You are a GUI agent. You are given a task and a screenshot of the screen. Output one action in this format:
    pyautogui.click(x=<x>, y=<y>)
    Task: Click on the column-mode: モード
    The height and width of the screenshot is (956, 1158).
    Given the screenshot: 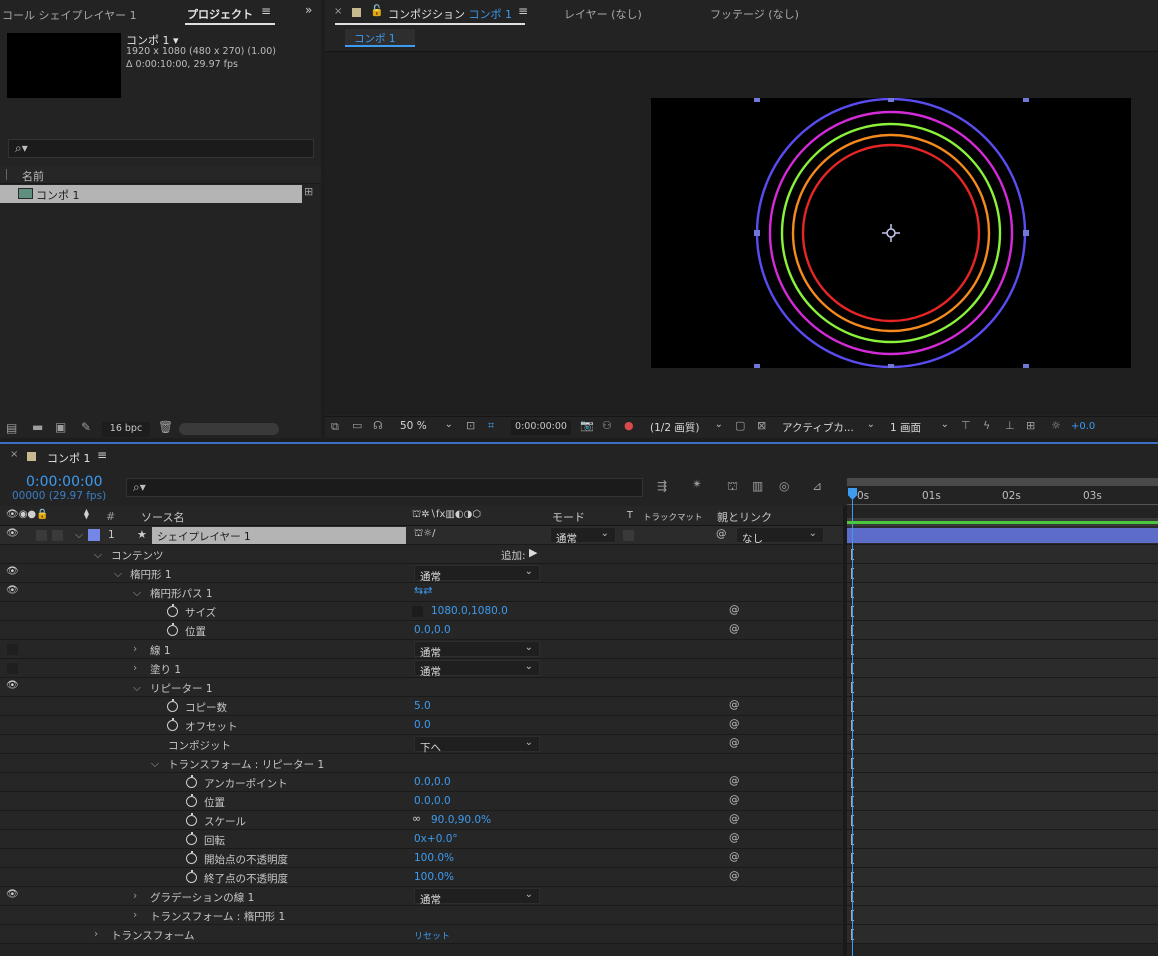 What is the action you would take?
    pyautogui.click(x=568, y=517)
    